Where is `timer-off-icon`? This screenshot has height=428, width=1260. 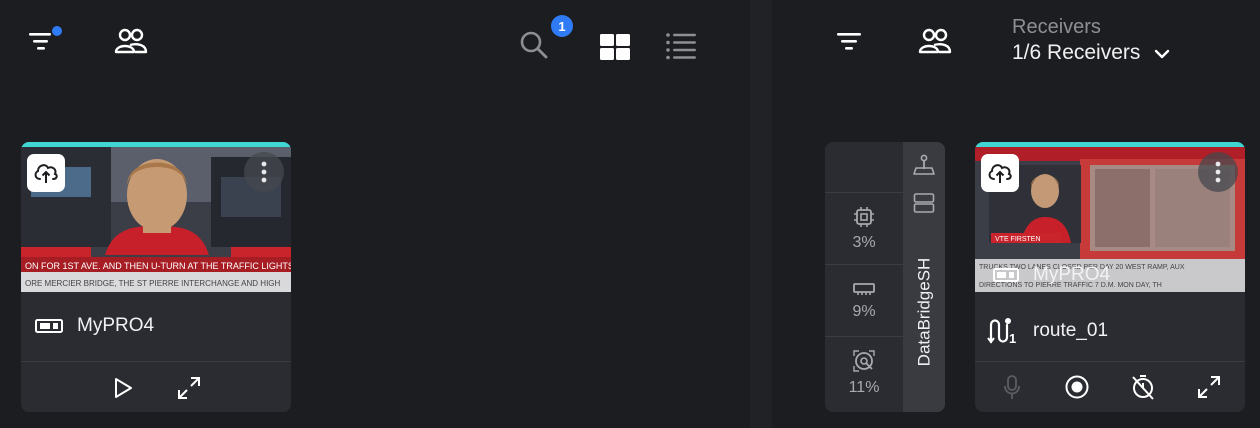 timer-off-icon is located at coordinates (1143, 387).